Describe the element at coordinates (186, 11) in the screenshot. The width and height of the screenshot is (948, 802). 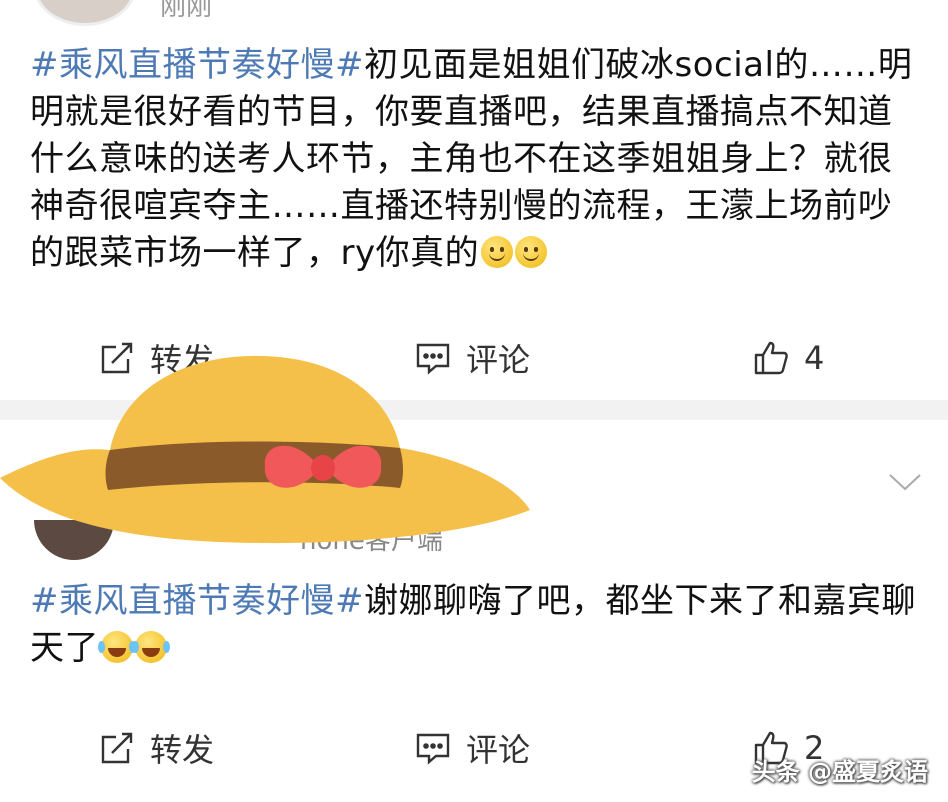
I see `post-time: 刚刚` at that location.